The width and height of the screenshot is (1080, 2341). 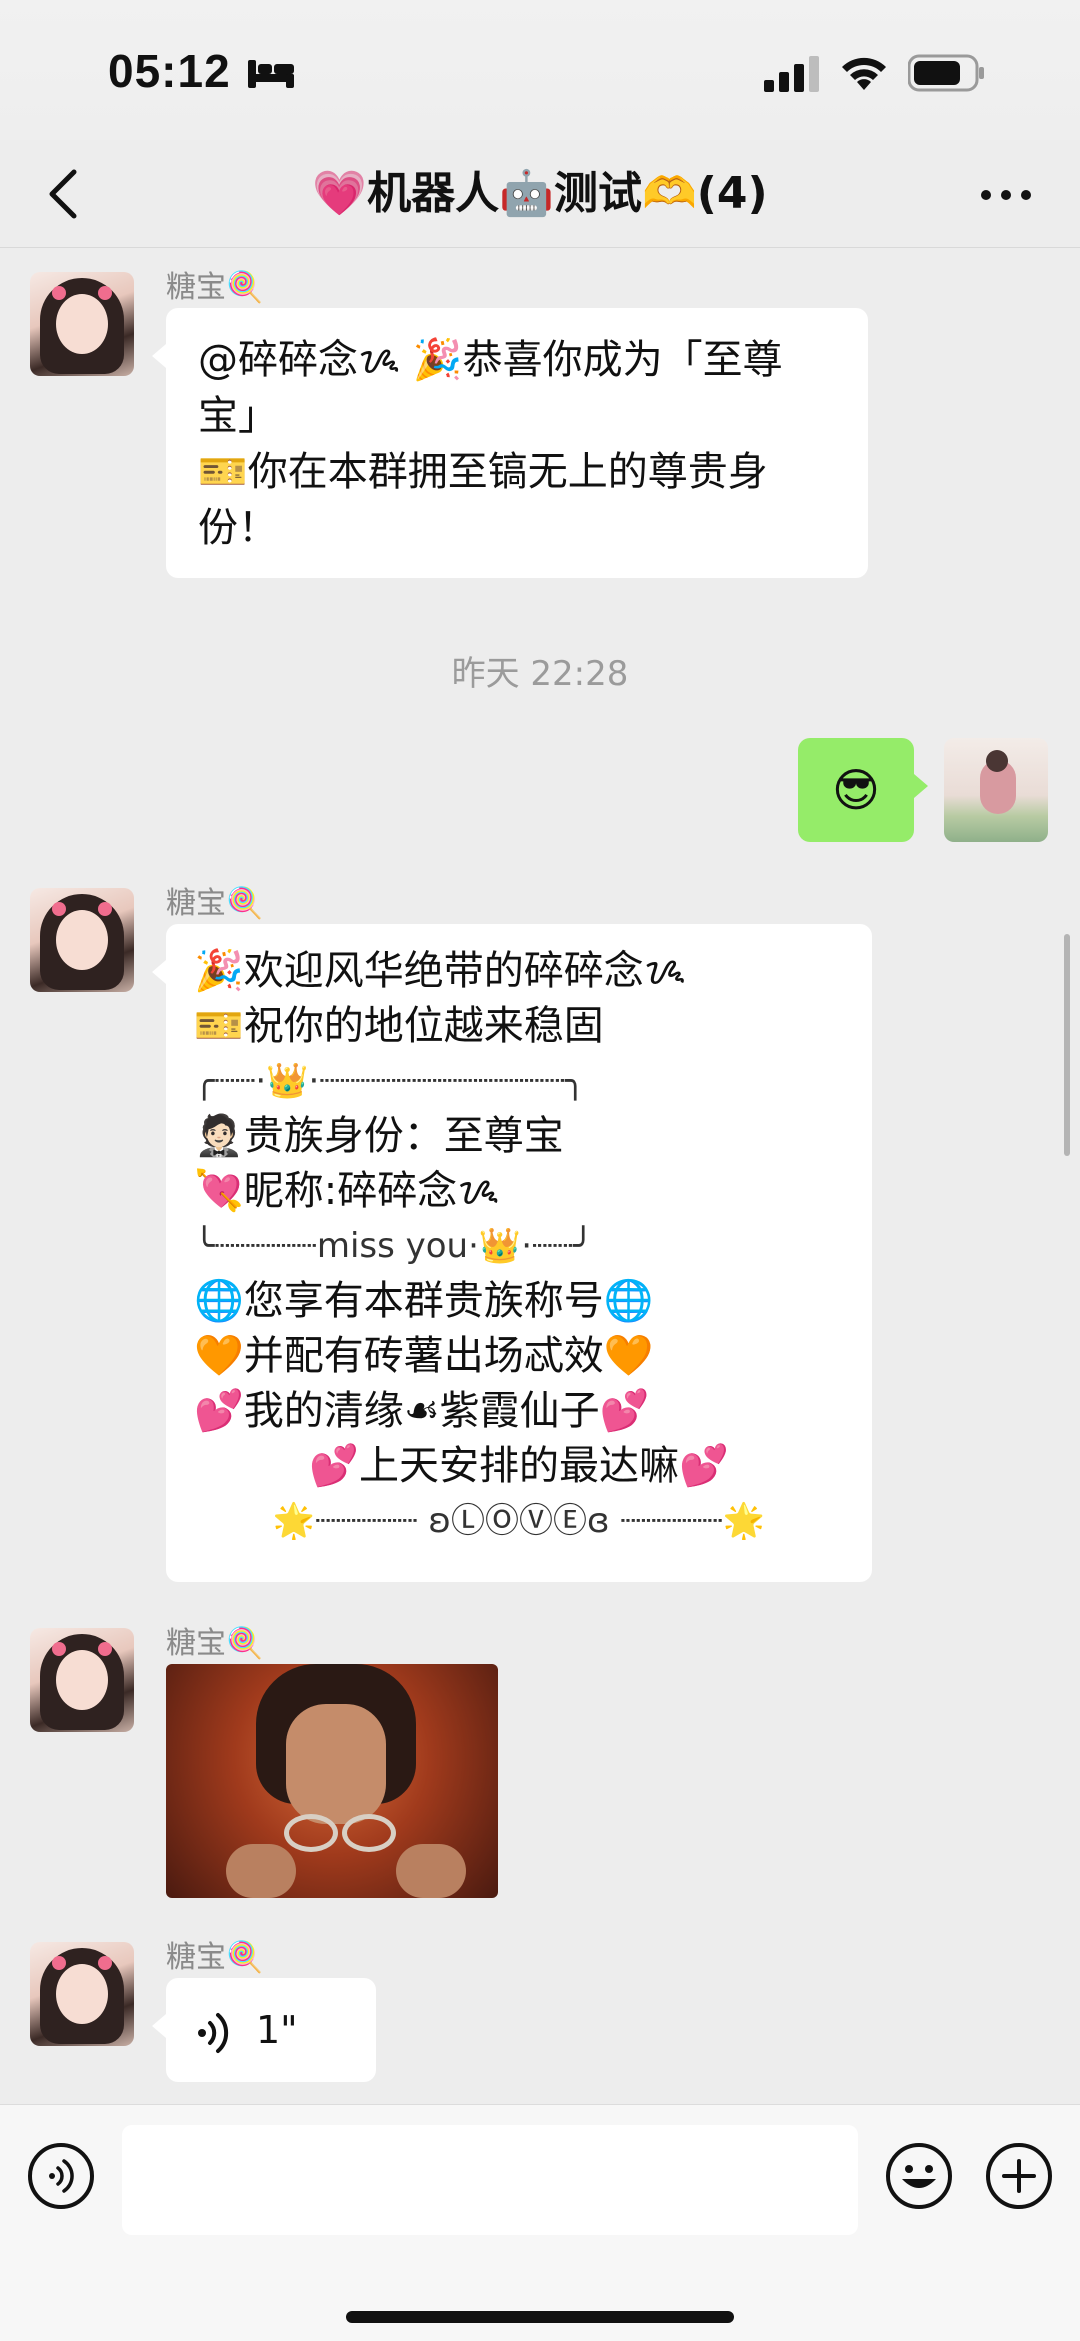 What do you see at coordinates (238, 528) in the screenshot?
I see `message-line: 份！` at bounding box center [238, 528].